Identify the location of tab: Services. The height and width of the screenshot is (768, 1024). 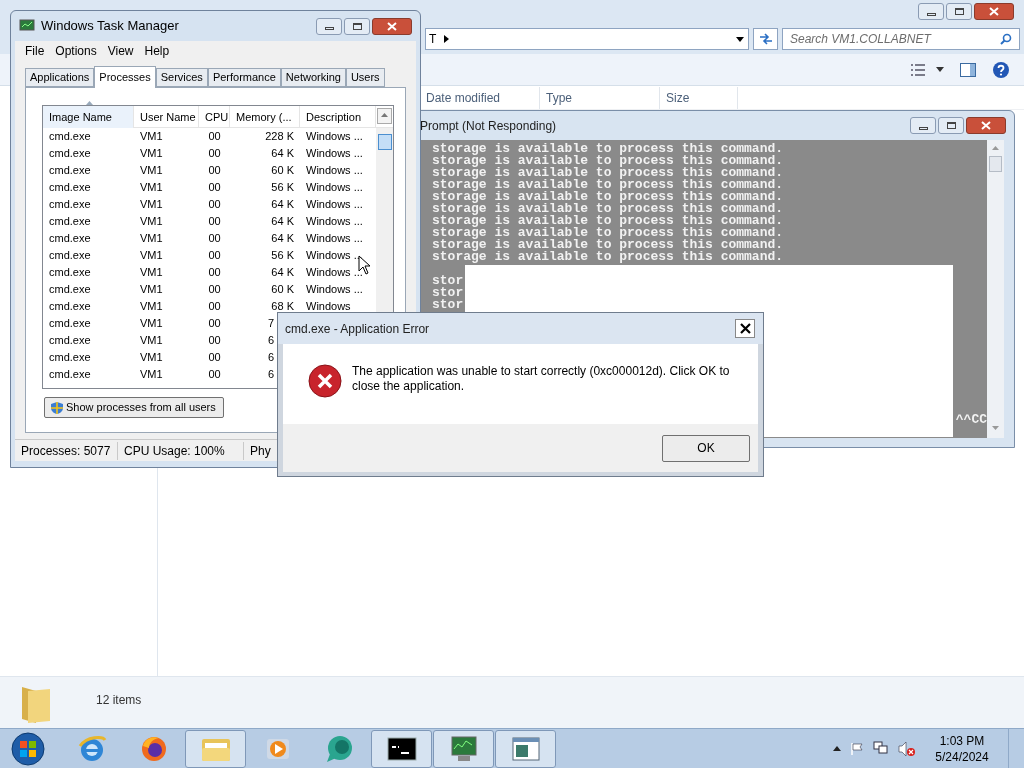
(181, 77).